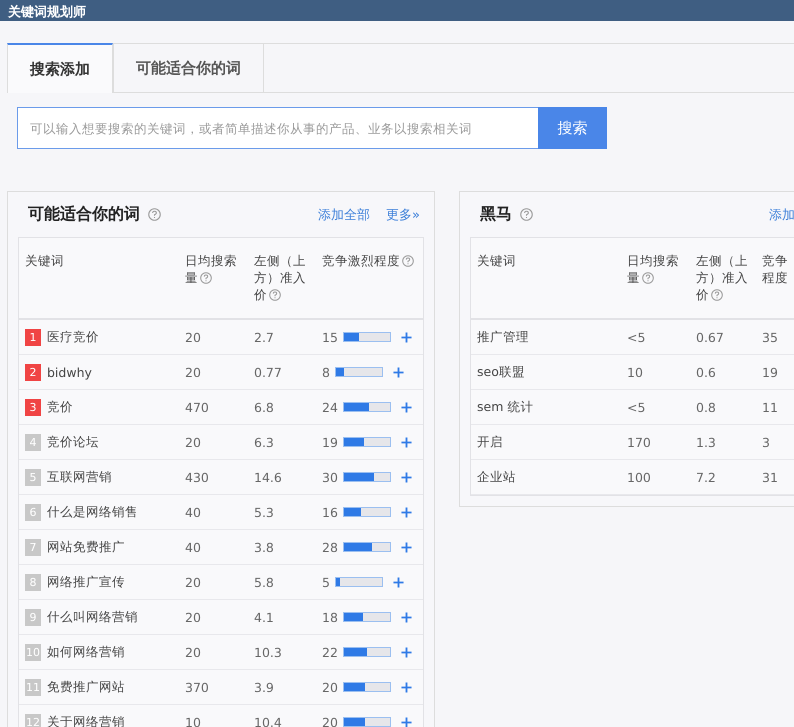  What do you see at coordinates (326, 582) in the screenshot?
I see `table-cell: 5` at bounding box center [326, 582].